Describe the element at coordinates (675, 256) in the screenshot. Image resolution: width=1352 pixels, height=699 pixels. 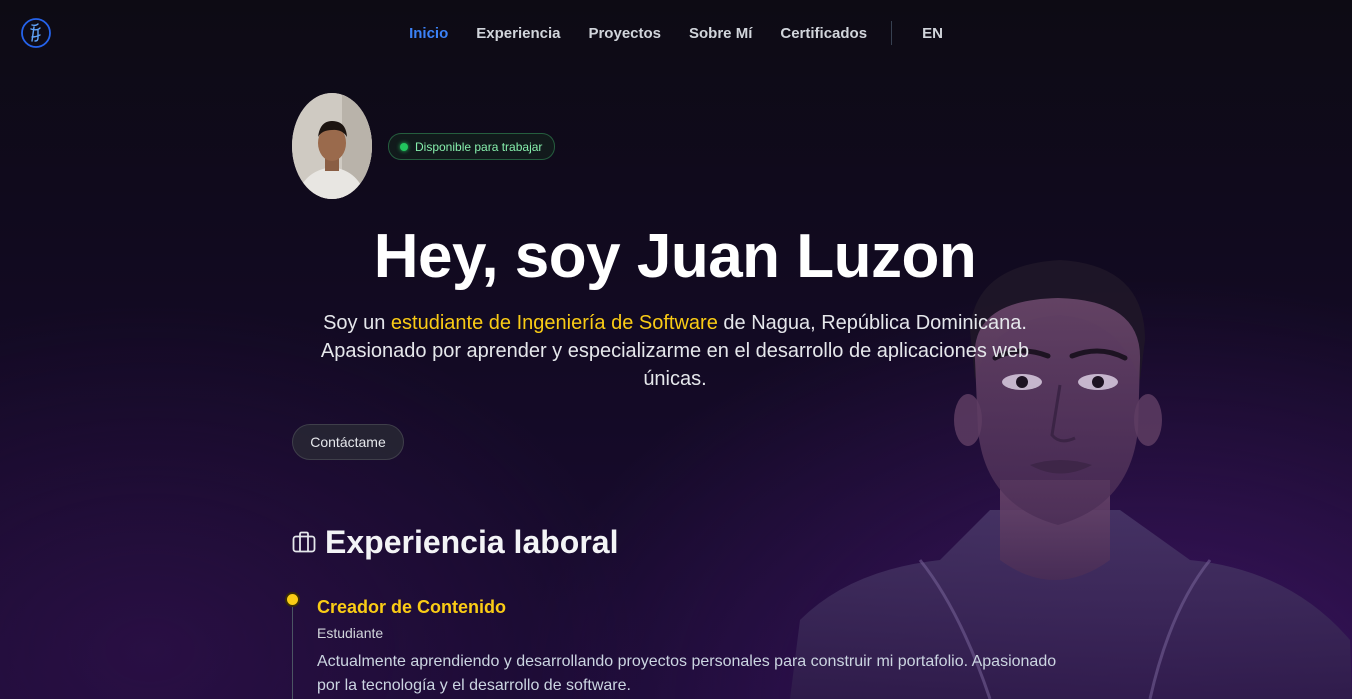
I see `page-title: Hey, soy Juan Luzon` at that location.